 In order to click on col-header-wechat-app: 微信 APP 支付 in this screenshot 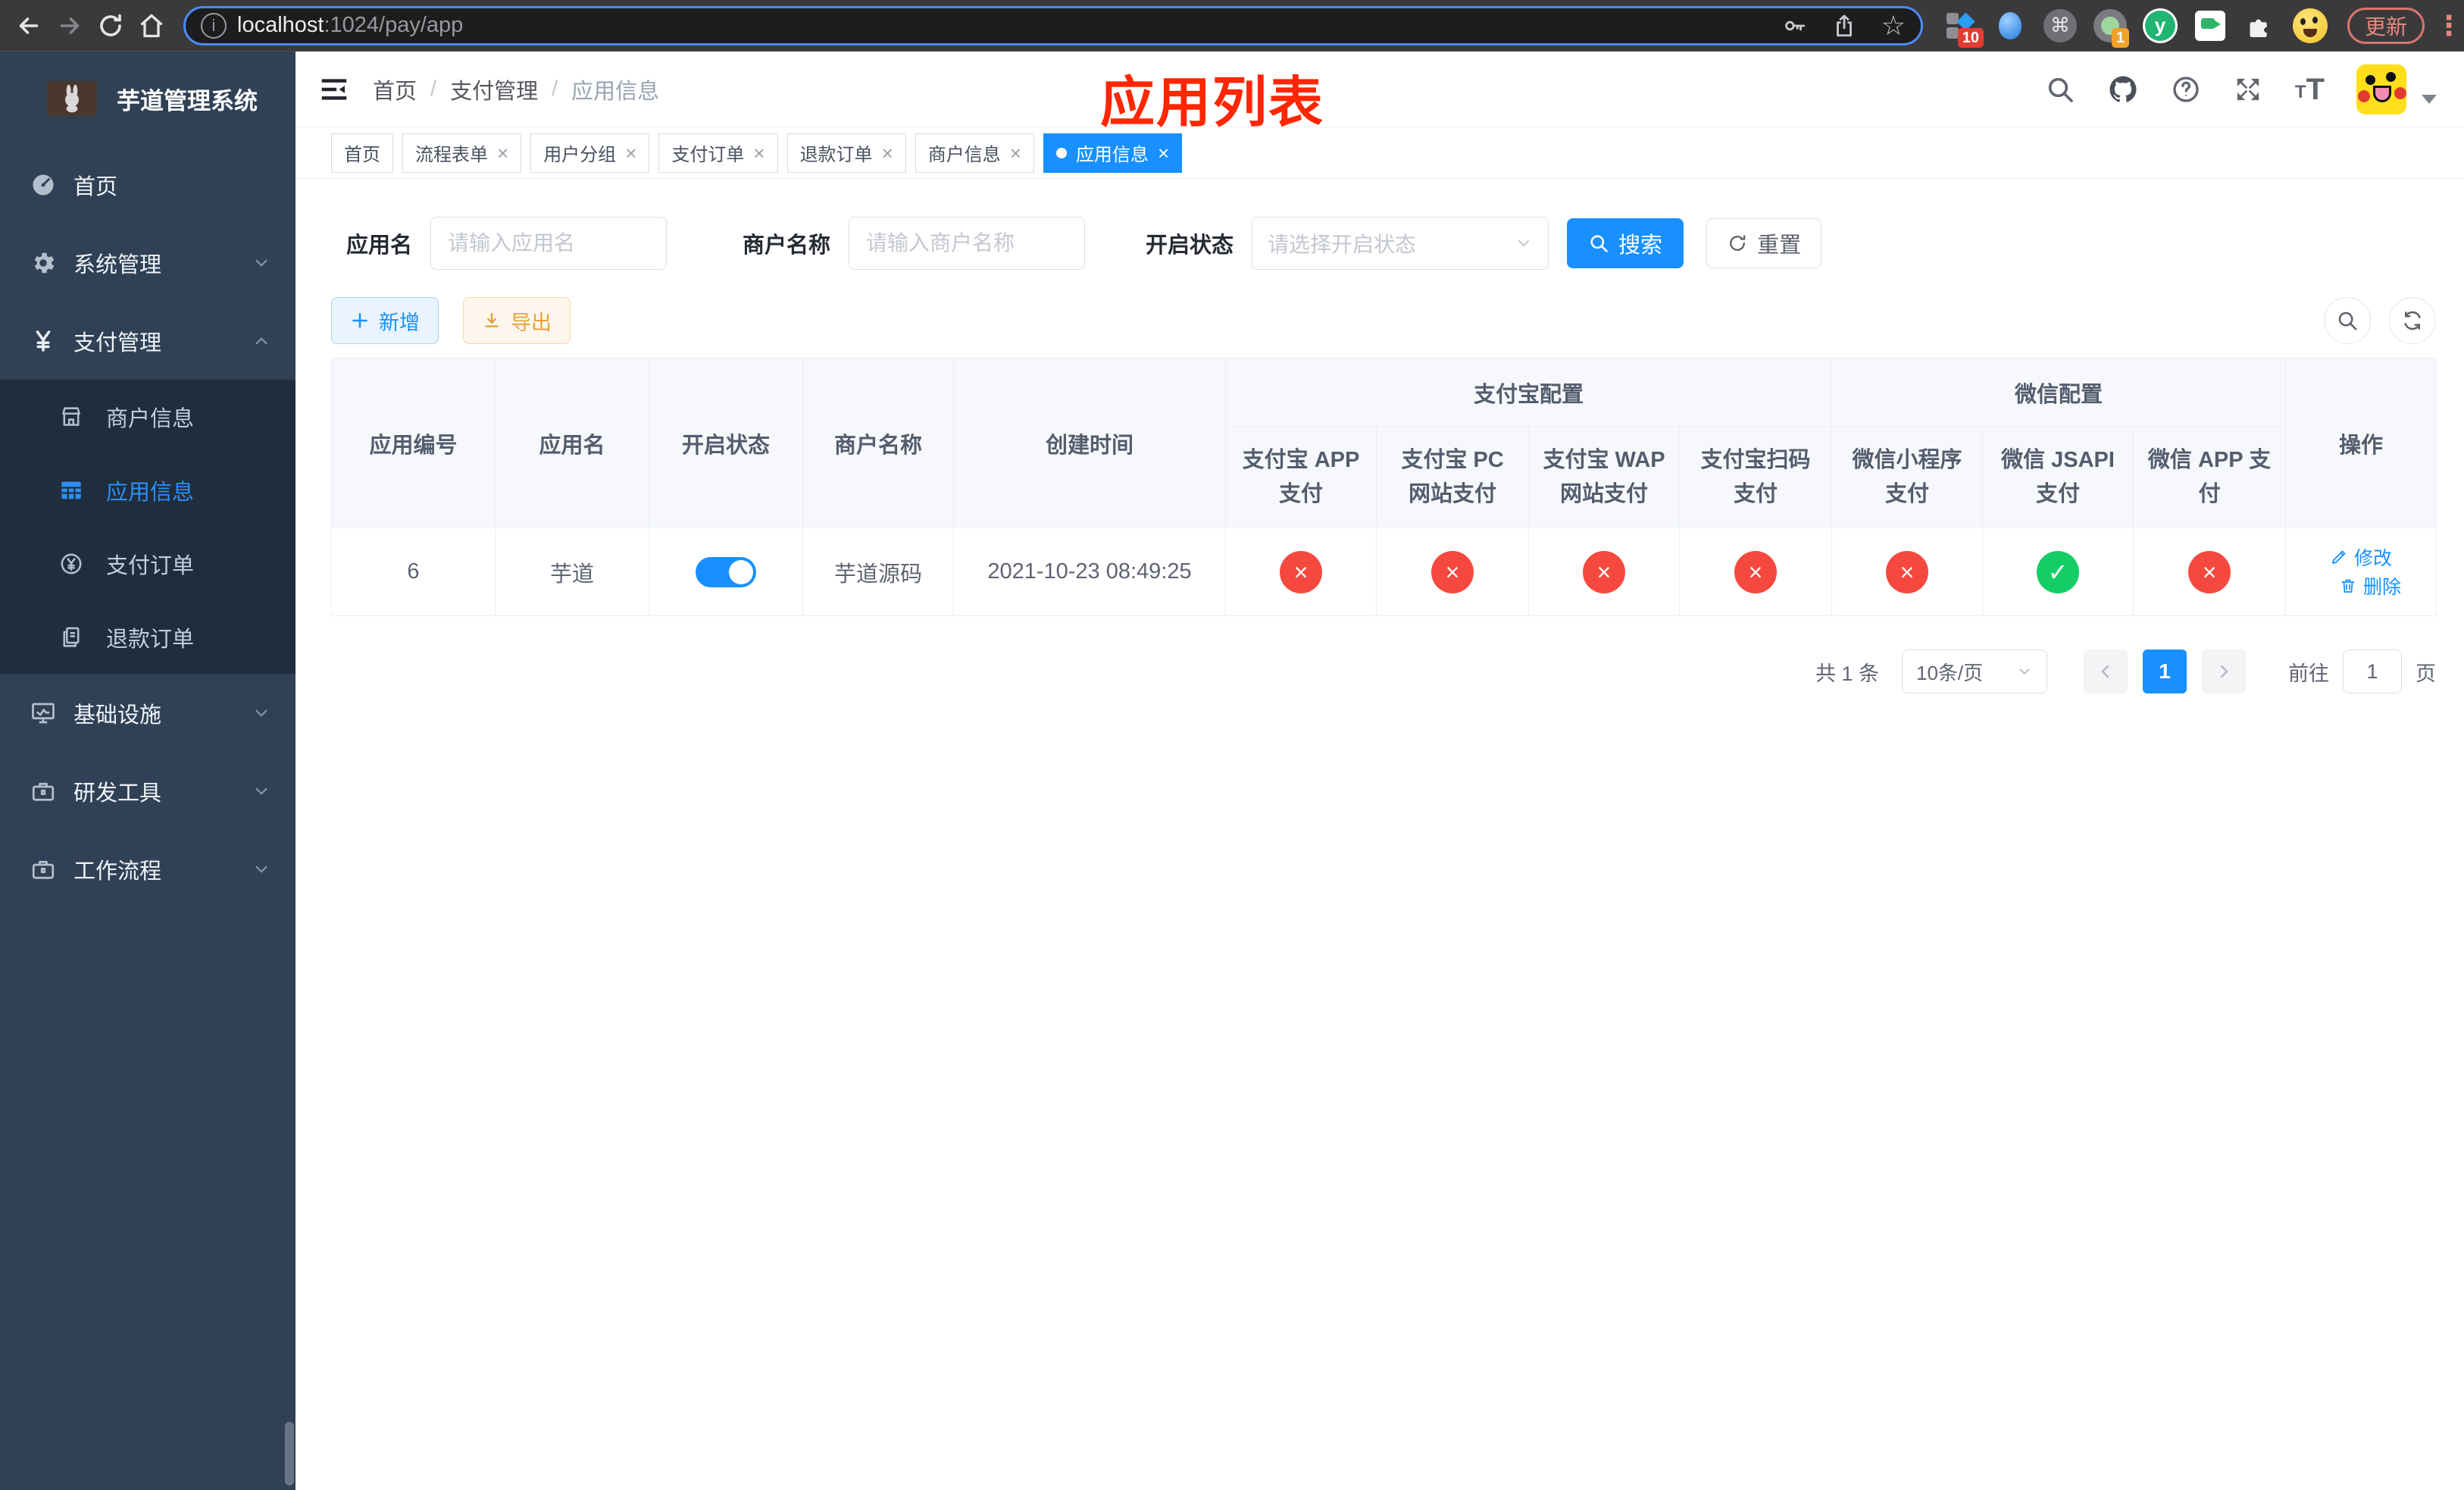, I will do `click(2210, 477)`.